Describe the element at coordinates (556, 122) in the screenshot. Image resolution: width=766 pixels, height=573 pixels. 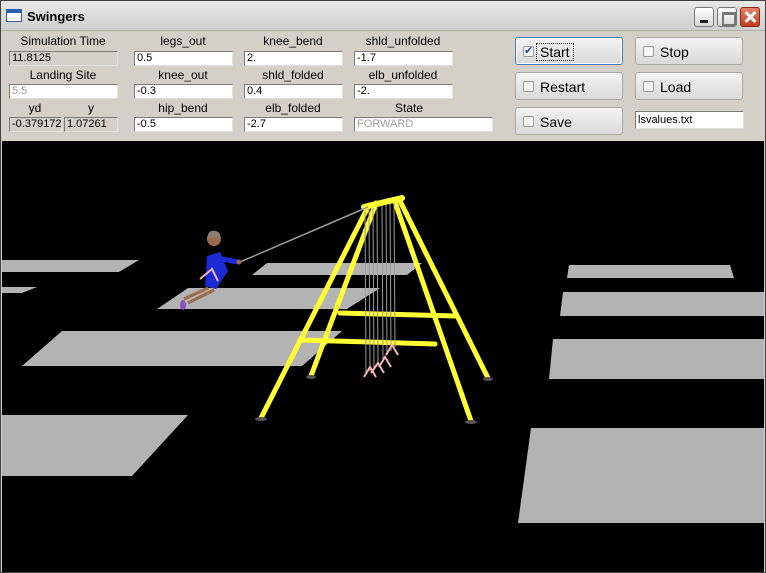
I see `save-button-label: Save` at that location.